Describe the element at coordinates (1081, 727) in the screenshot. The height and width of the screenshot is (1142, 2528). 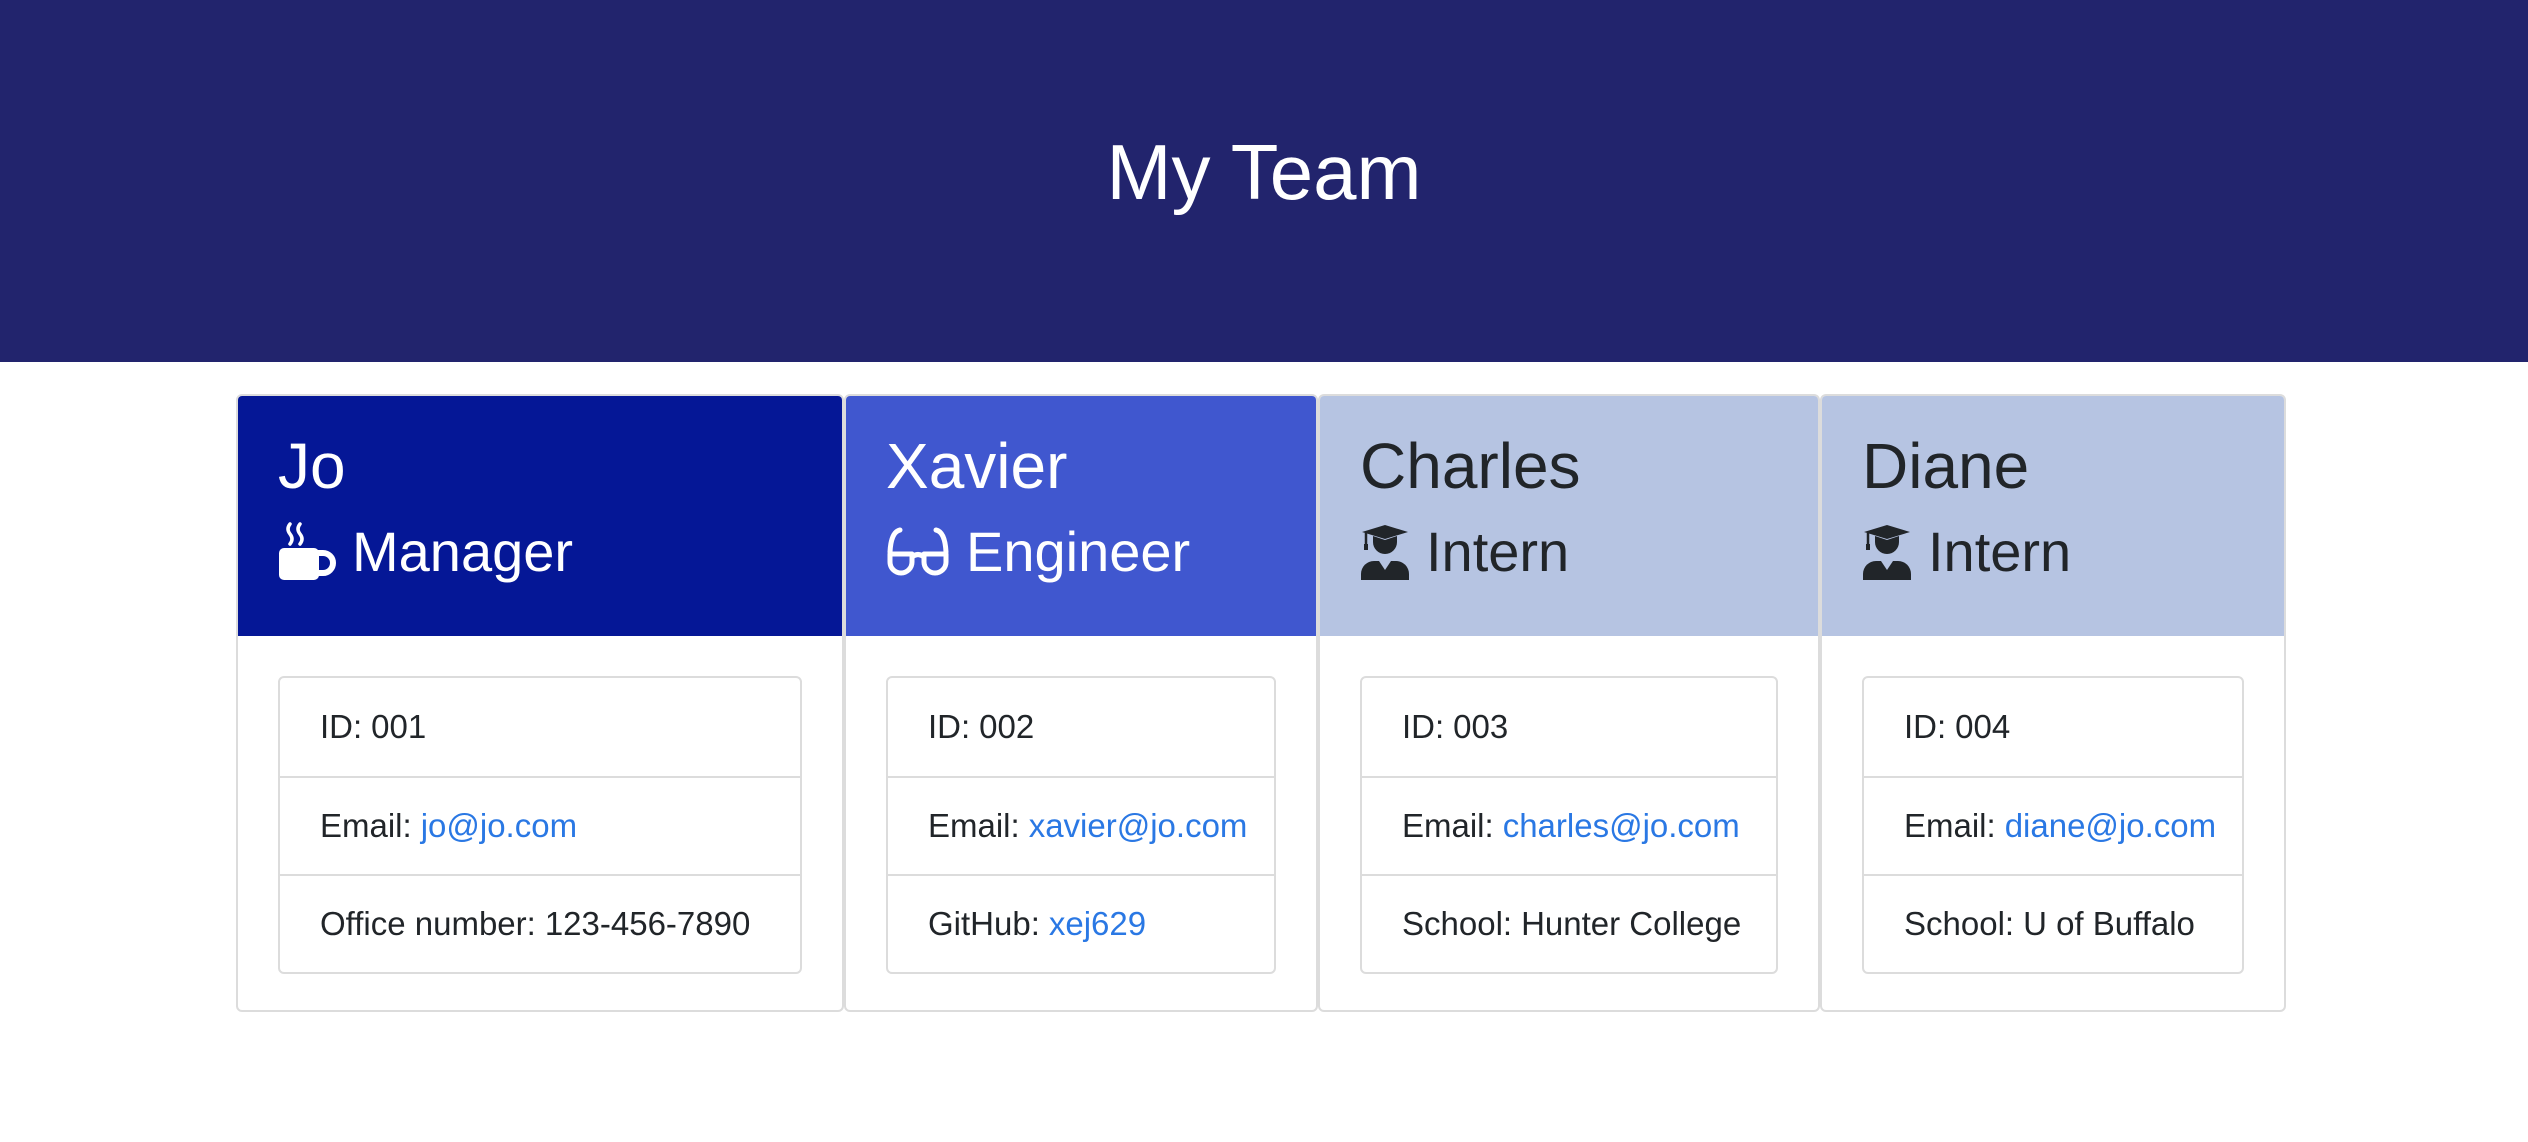
I see `id-row: ID: 002` at that location.